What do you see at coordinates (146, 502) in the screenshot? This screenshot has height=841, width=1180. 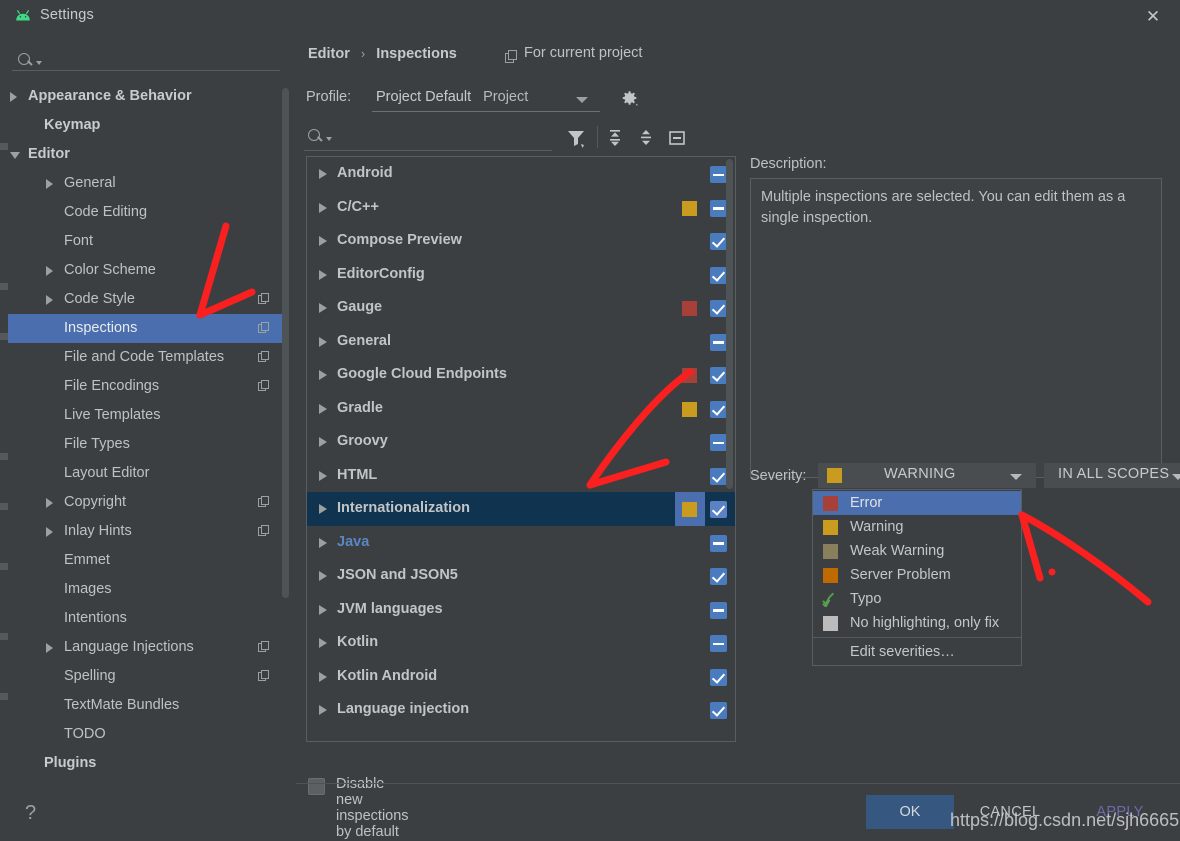 I see `sidebar-item-copyright: Copyright` at bounding box center [146, 502].